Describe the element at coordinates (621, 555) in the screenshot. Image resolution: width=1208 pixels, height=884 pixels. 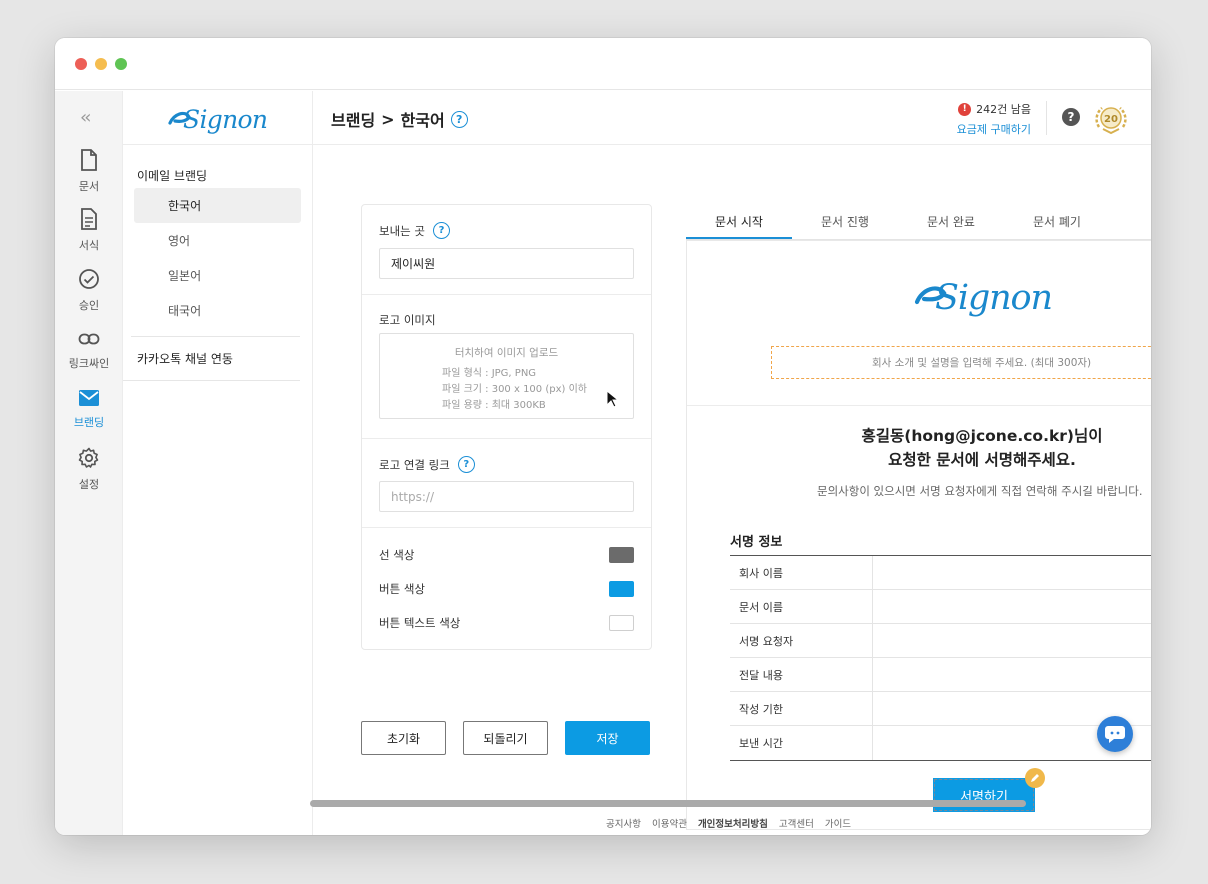
I see `line-color-swatch` at that location.